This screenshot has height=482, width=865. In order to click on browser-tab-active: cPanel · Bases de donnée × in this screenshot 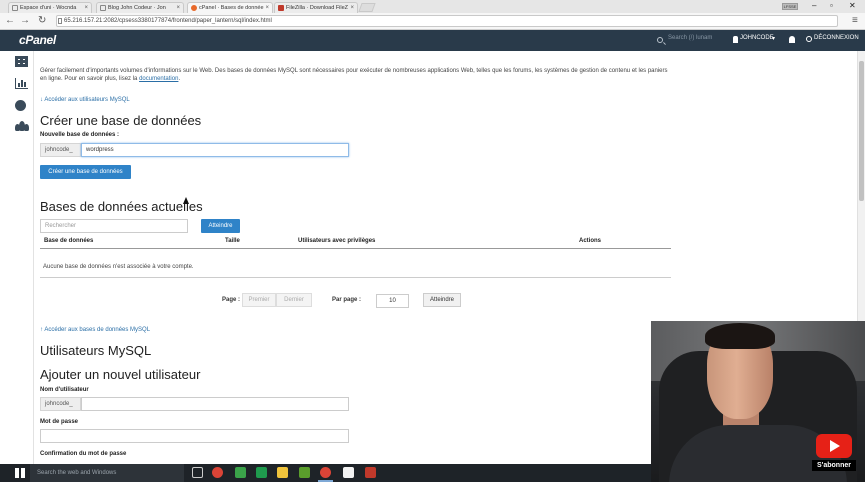, I will do `click(230, 7)`.